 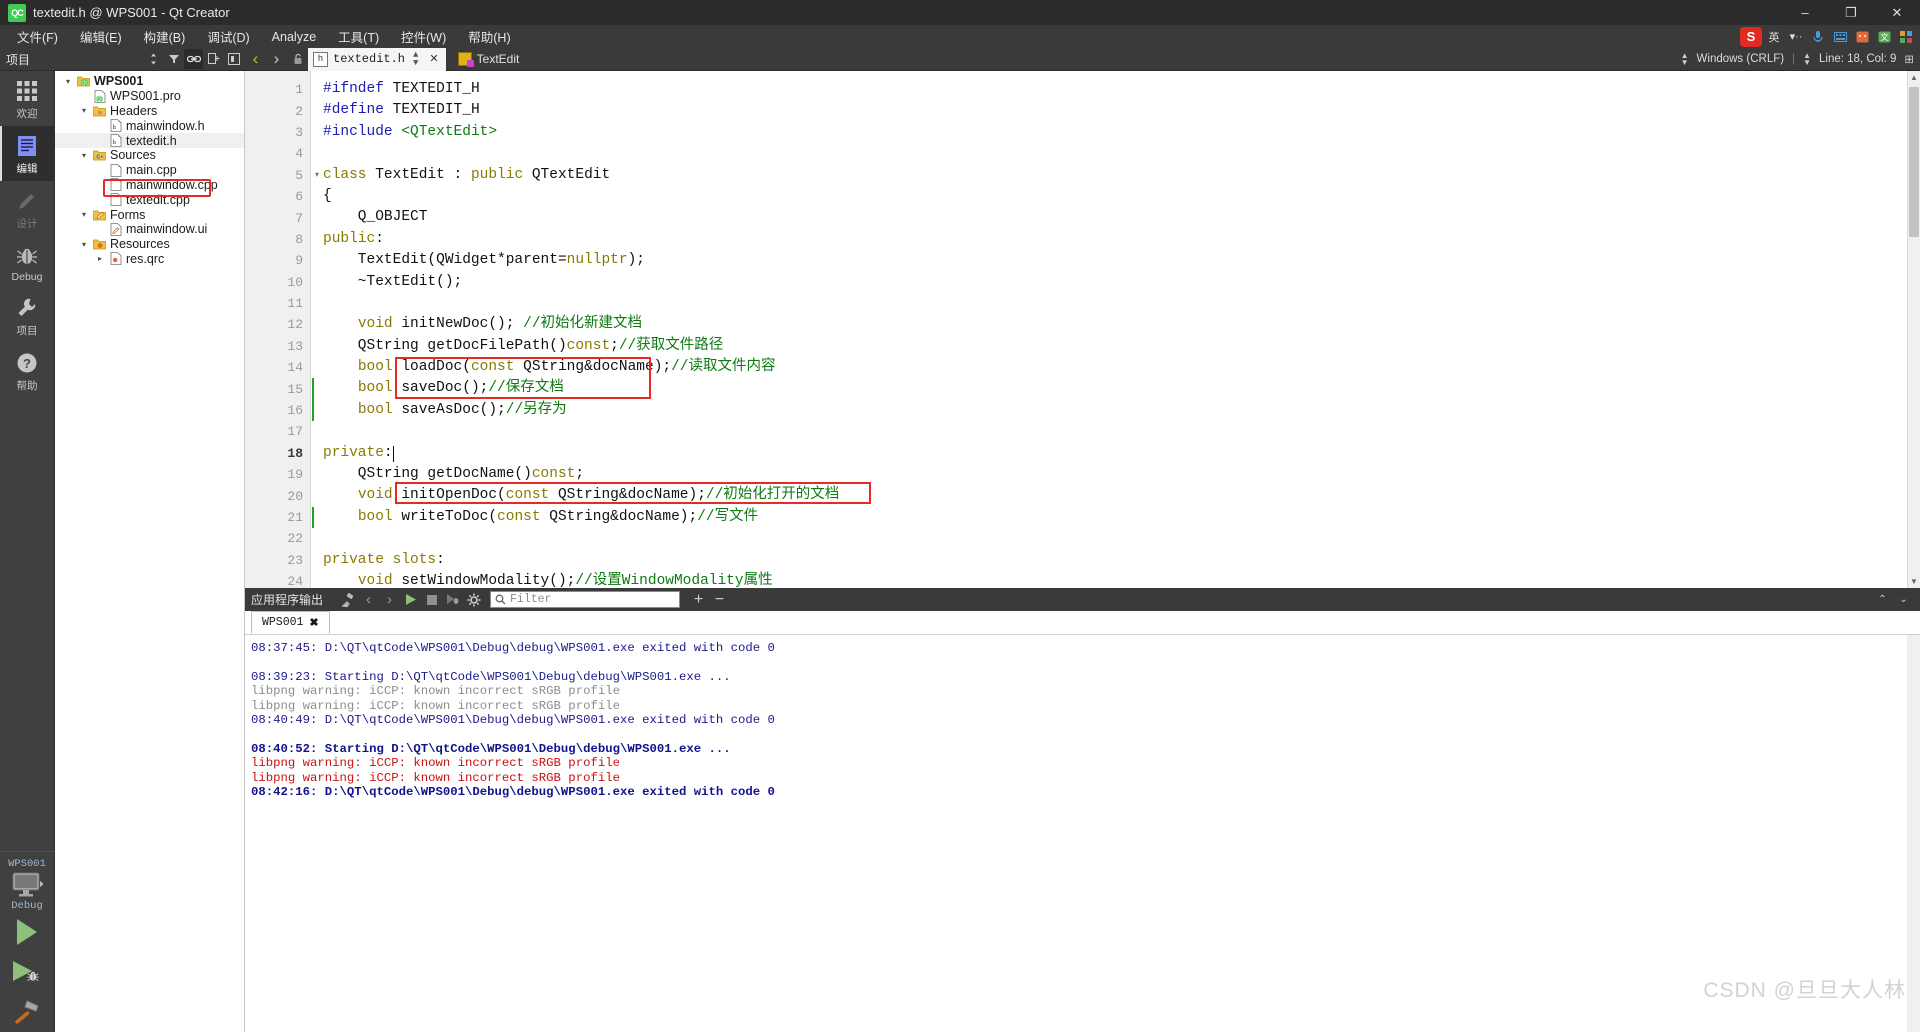 What do you see at coordinates (1121, 175) in the screenshot?
I see `code-line: class TextEdit : public QTextEdit` at bounding box center [1121, 175].